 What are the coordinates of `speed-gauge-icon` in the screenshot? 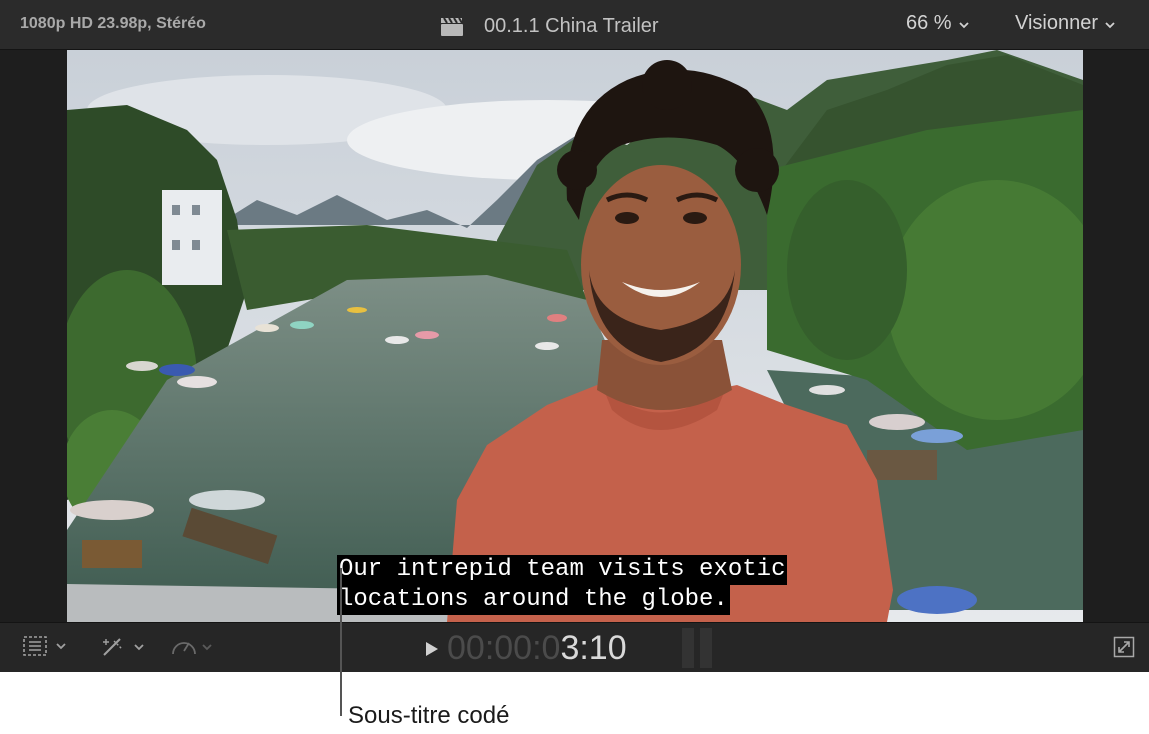 It's located at (184, 648).